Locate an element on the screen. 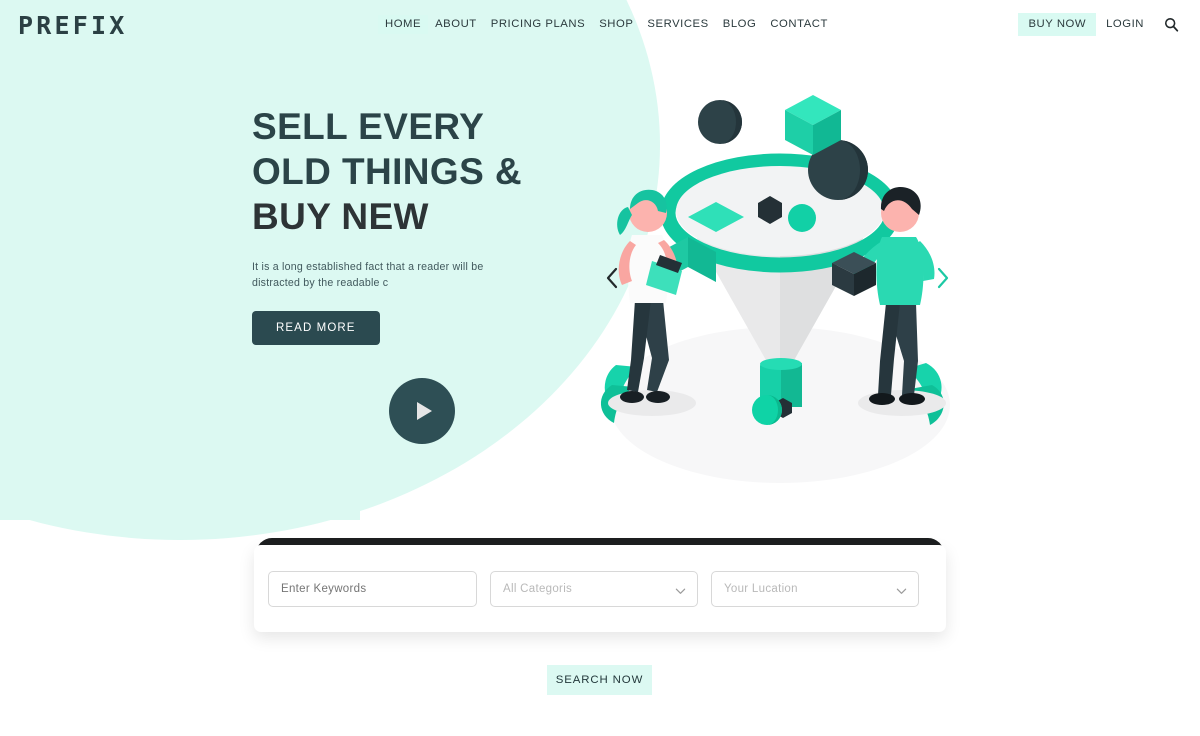 This screenshot has width=1200, height=736. play-video-button is located at coordinates (422, 411).